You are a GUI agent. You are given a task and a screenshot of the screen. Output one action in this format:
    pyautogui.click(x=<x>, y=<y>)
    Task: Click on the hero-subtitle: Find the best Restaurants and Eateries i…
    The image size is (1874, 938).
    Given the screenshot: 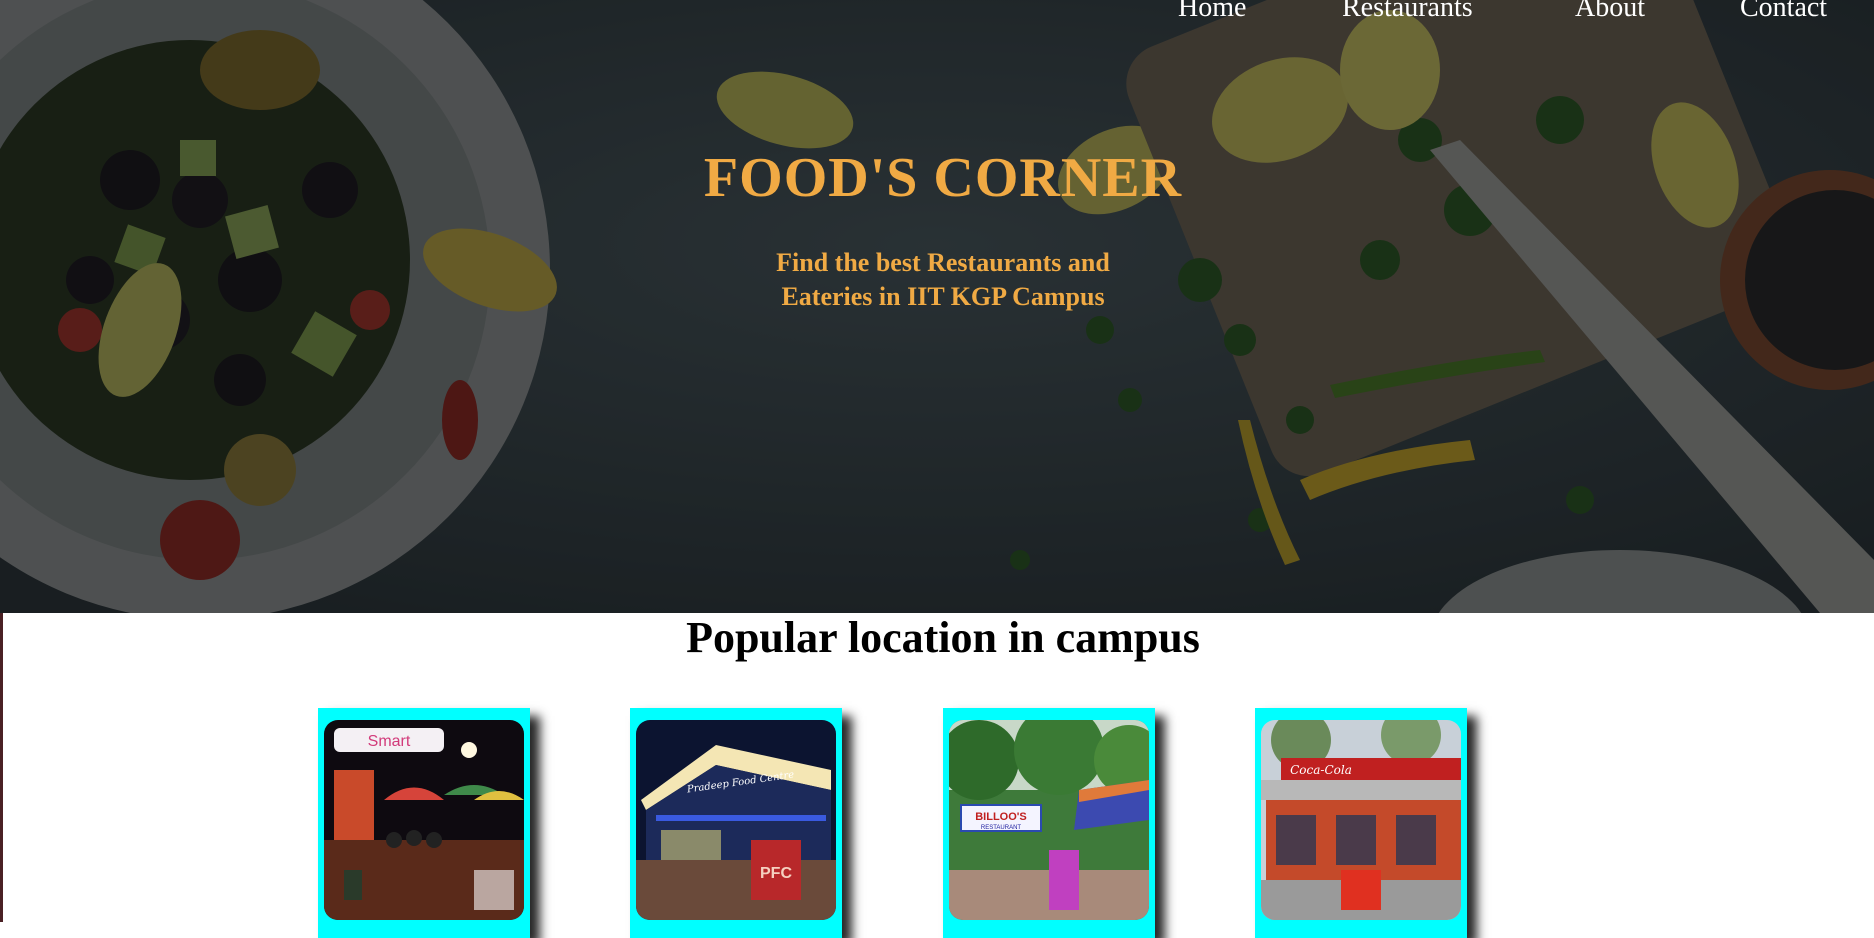 What is the action you would take?
    pyautogui.click(x=943, y=279)
    